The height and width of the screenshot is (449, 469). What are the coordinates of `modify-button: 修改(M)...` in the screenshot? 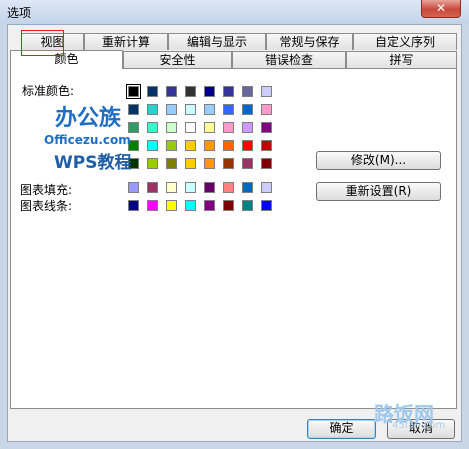 It's located at (378, 160).